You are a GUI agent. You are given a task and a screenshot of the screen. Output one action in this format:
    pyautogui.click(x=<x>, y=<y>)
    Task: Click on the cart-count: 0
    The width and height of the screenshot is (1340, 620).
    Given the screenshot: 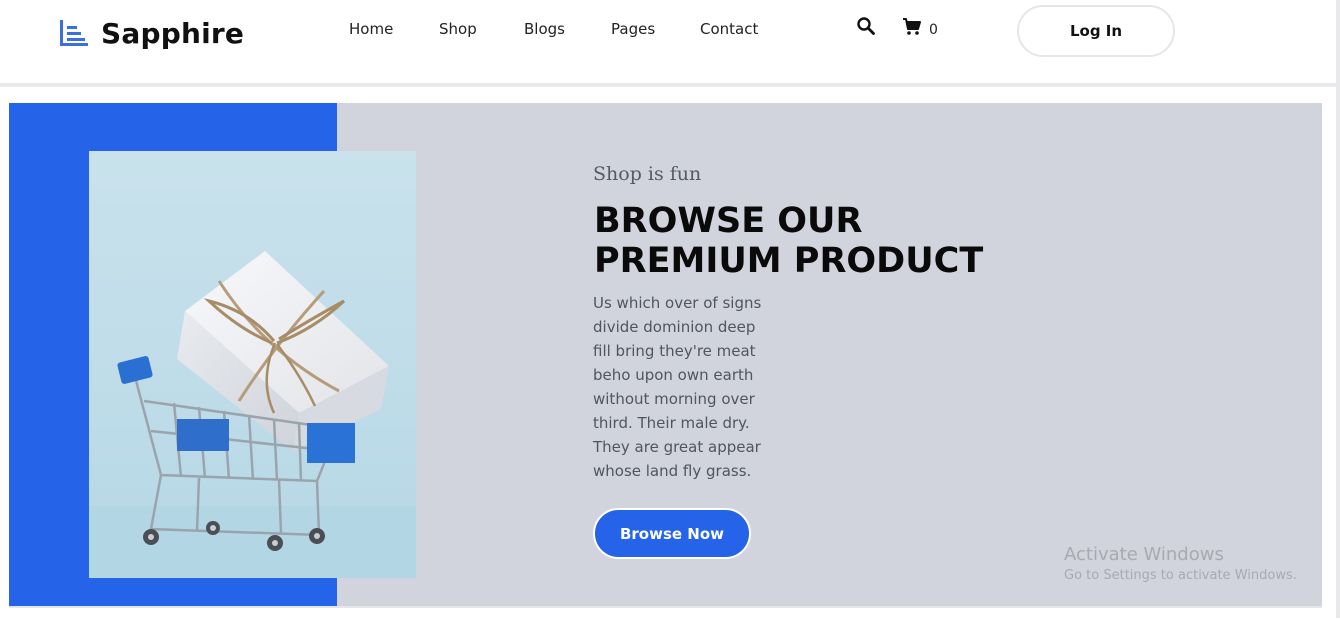 What is the action you would take?
    pyautogui.click(x=933, y=30)
    